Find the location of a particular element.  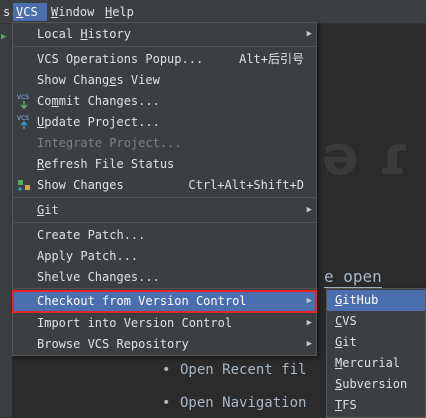

menu-item-browse-vcs-repository: Browse VCS Repository ▶ is located at coordinates (164, 344).